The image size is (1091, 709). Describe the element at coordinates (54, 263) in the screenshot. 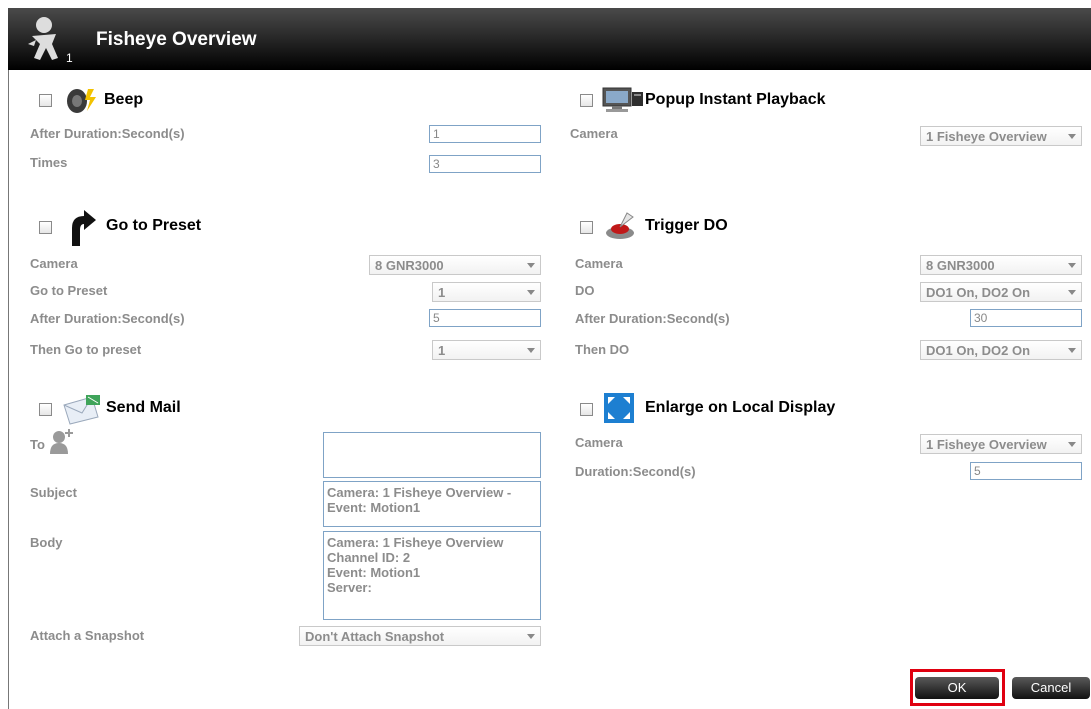

I see `preset-camera-label: Camera` at that location.